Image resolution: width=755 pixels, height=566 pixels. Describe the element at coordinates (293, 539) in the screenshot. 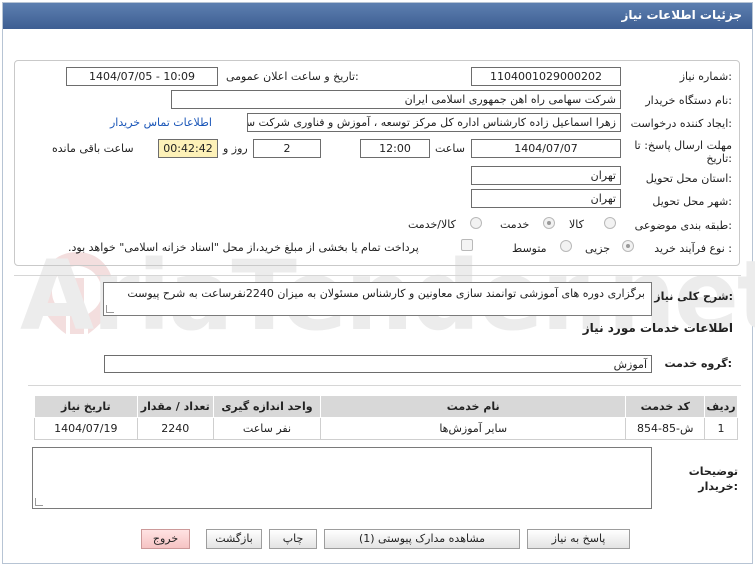

I see `print-button: چاپ` at that location.